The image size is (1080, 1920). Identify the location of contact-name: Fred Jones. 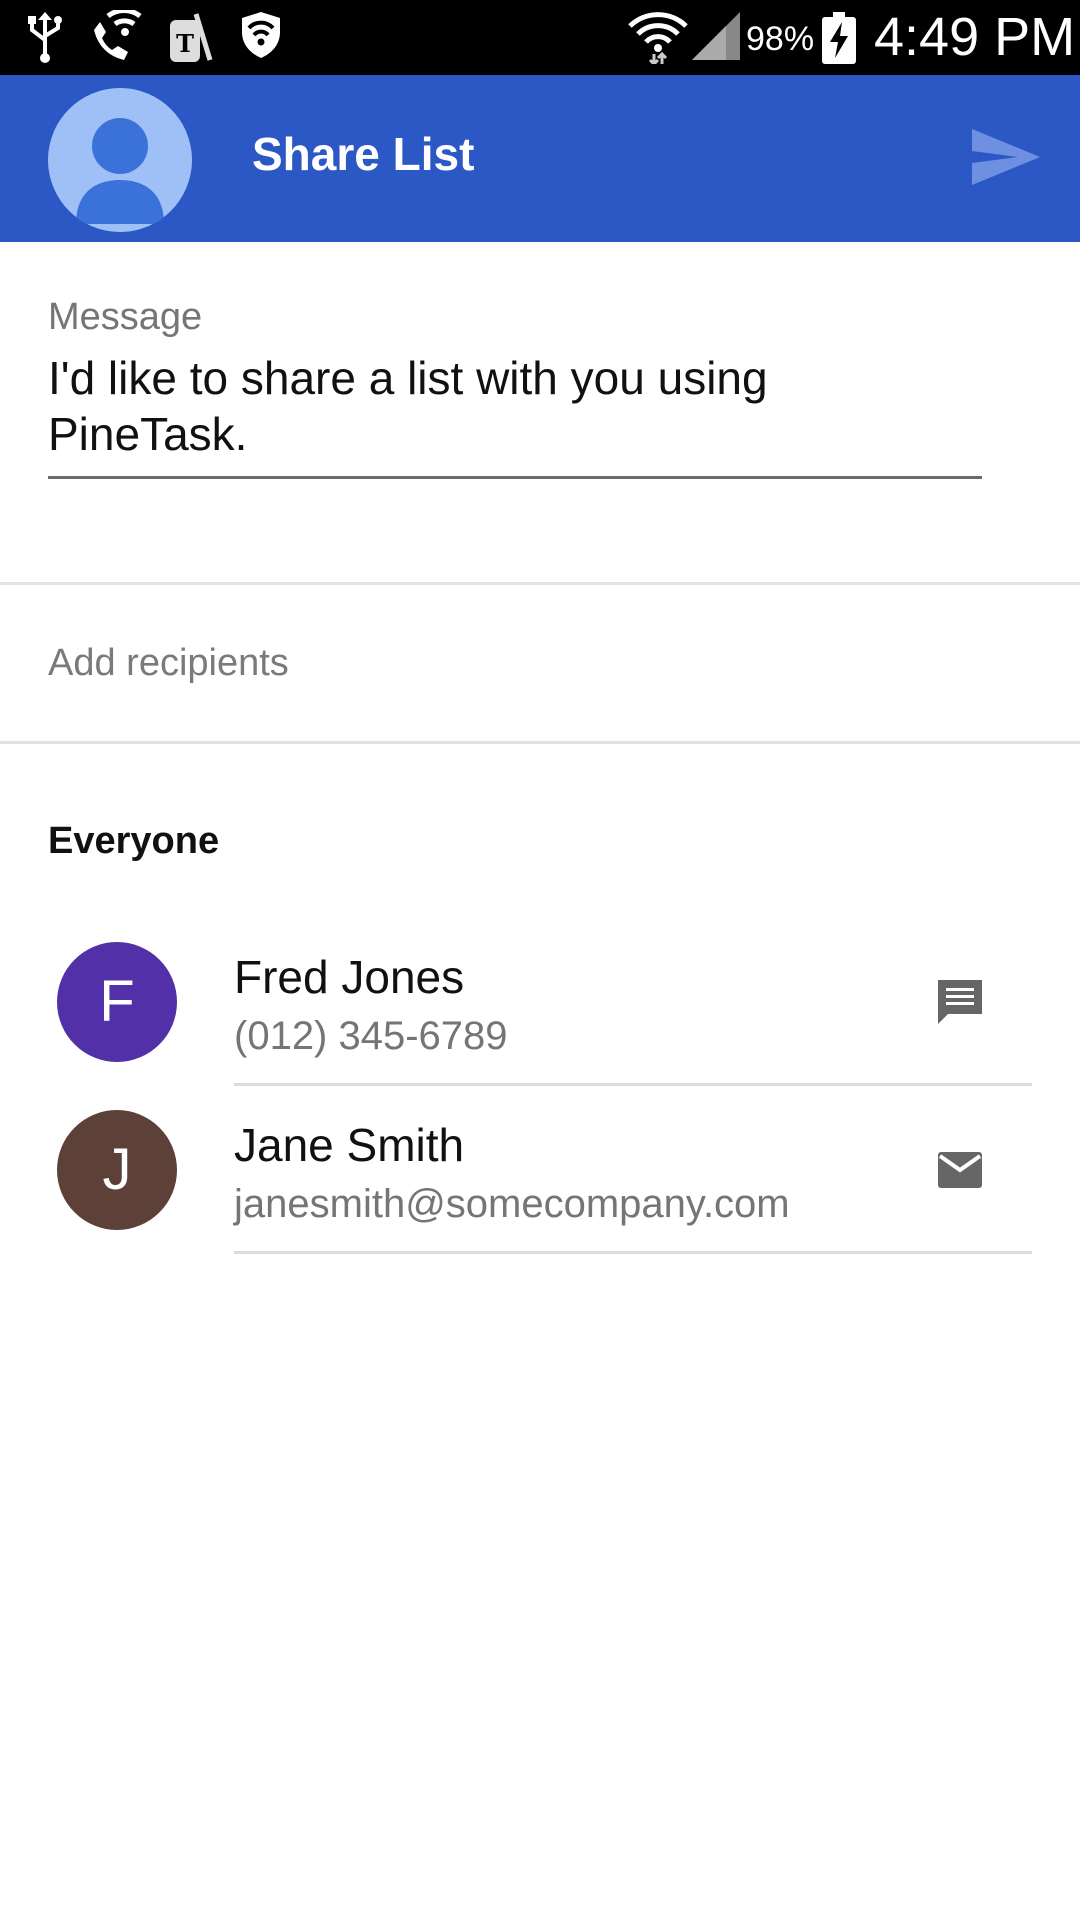
(349, 977).